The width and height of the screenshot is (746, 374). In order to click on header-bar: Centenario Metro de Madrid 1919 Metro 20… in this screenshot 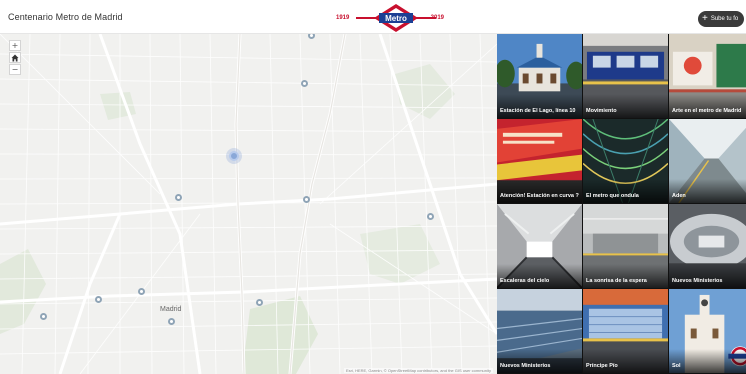, I will do `click(373, 17)`.